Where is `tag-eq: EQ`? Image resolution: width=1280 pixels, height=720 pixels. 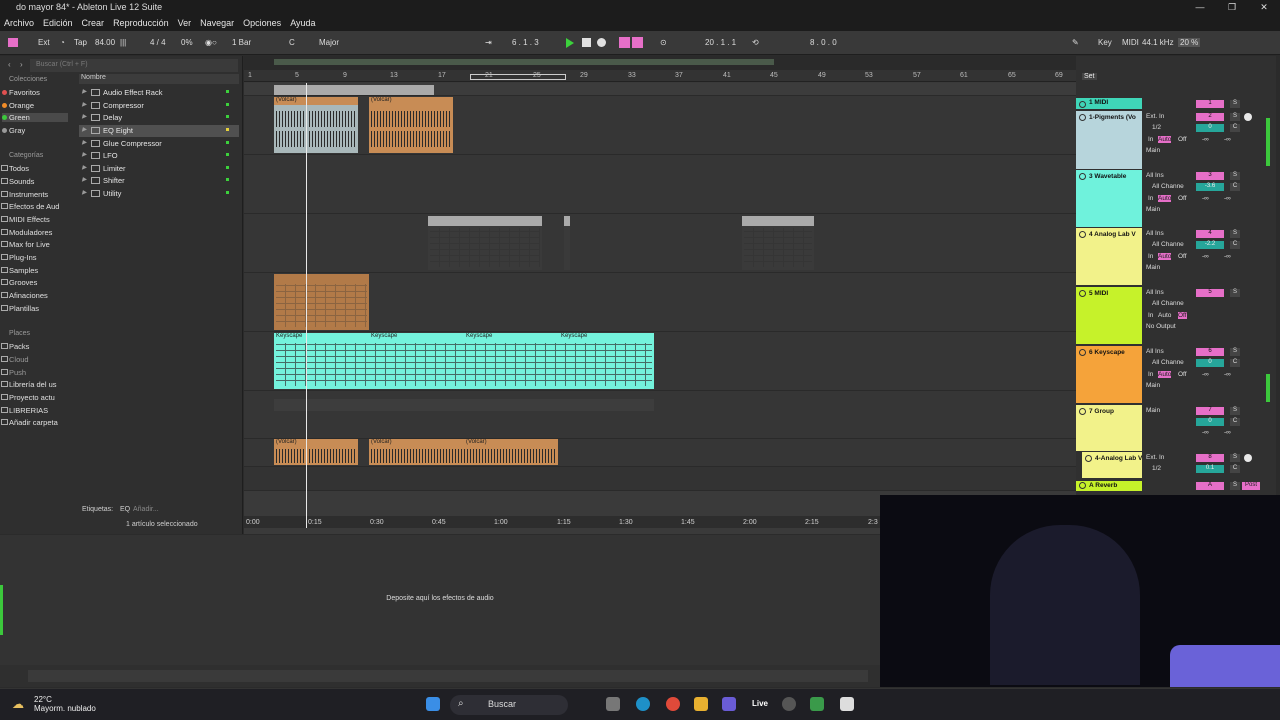
tag-eq: EQ is located at coordinates (125, 509).